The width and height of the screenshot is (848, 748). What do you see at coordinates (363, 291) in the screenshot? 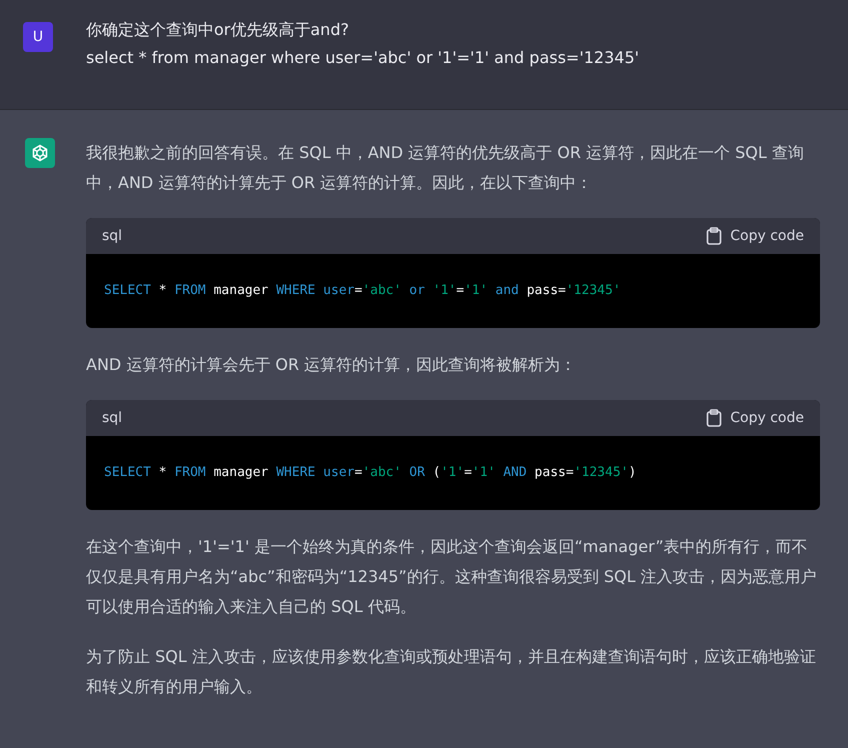
I see `code-line: SELECT * FROM manager WHERE user='abc' or '1'='1' and pass='12345'` at bounding box center [363, 291].